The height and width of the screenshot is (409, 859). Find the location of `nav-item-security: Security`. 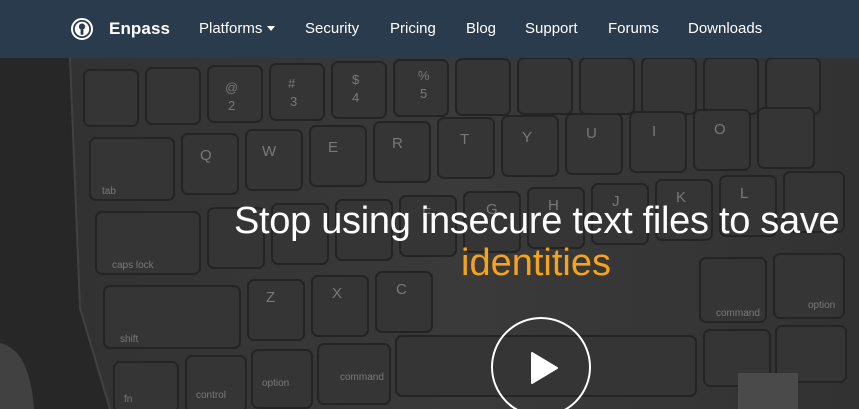

nav-item-security: Security is located at coordinates (332, 28).